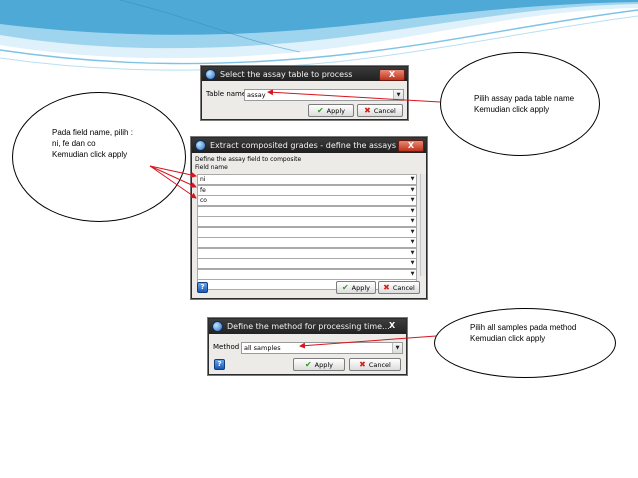 Image resolution: width=638 pixels, height=478 pixels. I want to click on arrow-to-field-fe, so click(173, 176).